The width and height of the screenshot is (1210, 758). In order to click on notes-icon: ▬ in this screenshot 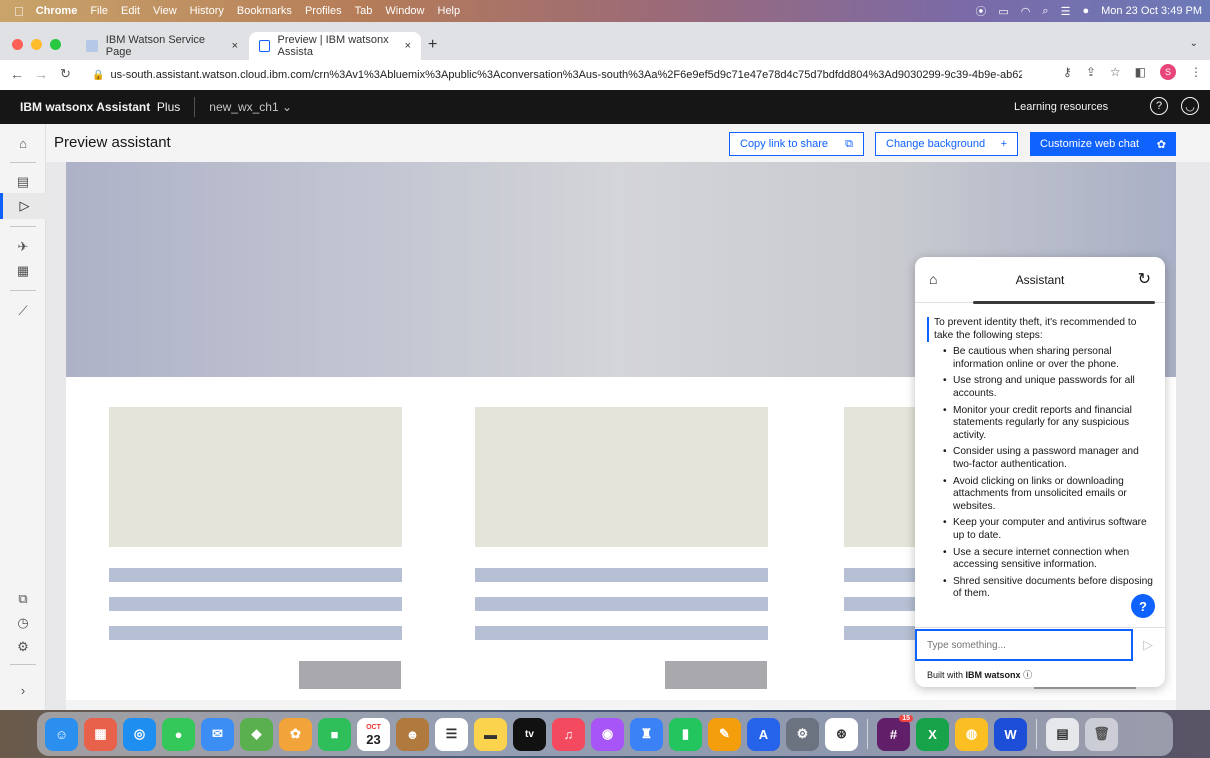, I will do `click(490, 734)`.